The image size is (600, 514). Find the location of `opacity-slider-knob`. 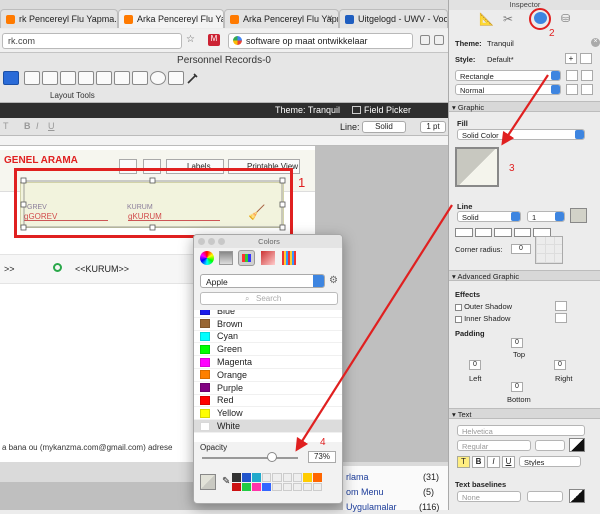

opacity-slider-knob is located at coordinates (272, 457).